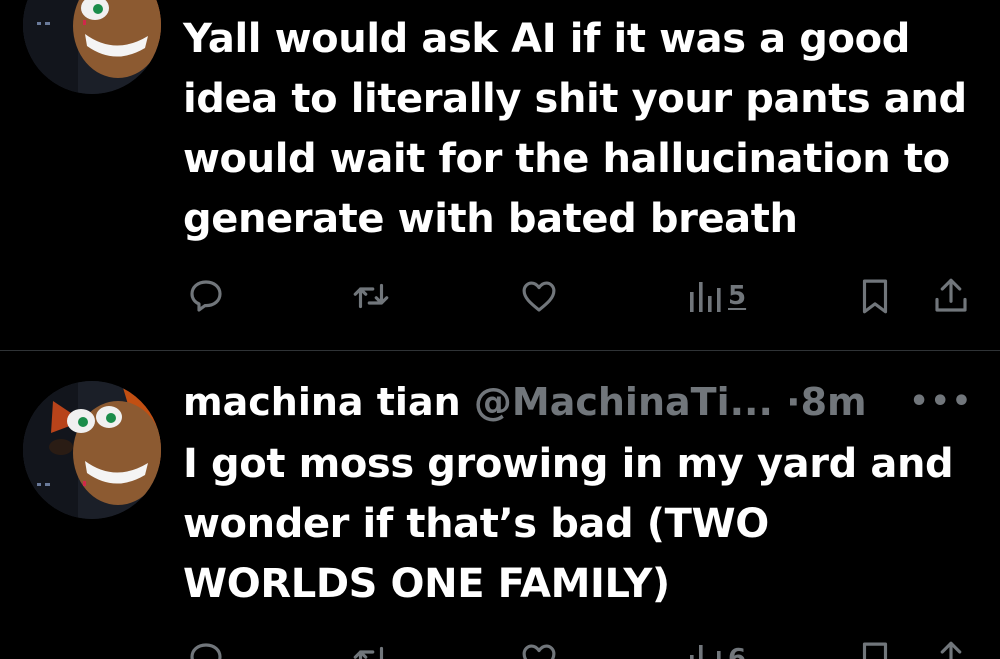 The width and height of the screenshot is (1000, 659). I want to click on tweet-text-line: WORLDS ONE FAMILY), so click(426, 584).